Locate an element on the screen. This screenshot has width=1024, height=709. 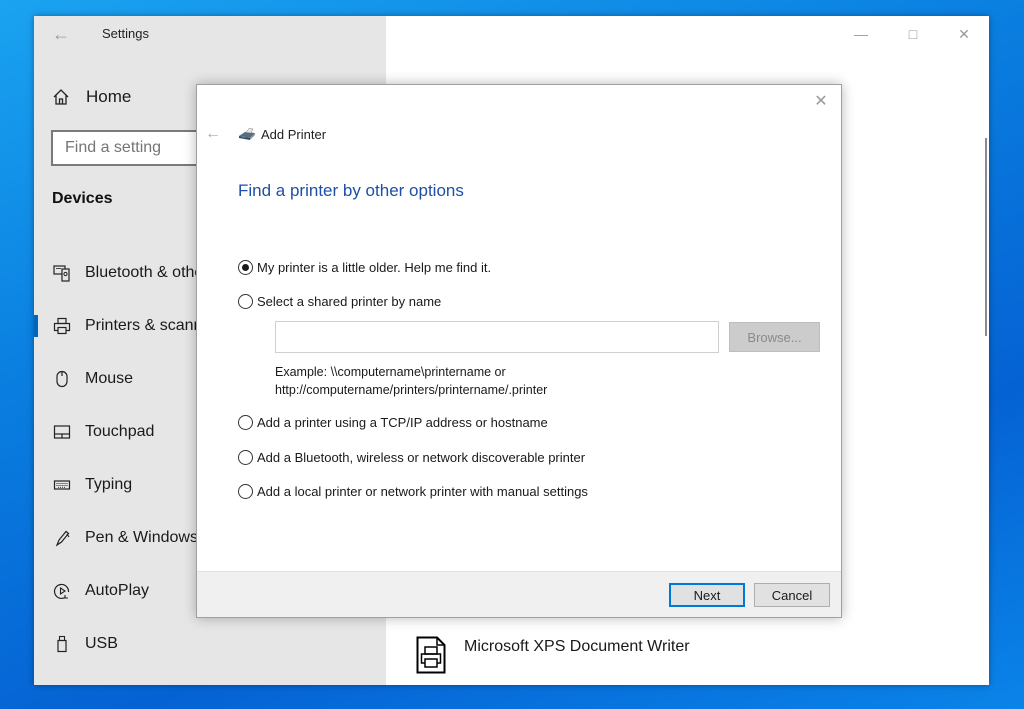
usb-icon is located at coordinates (62, 644).